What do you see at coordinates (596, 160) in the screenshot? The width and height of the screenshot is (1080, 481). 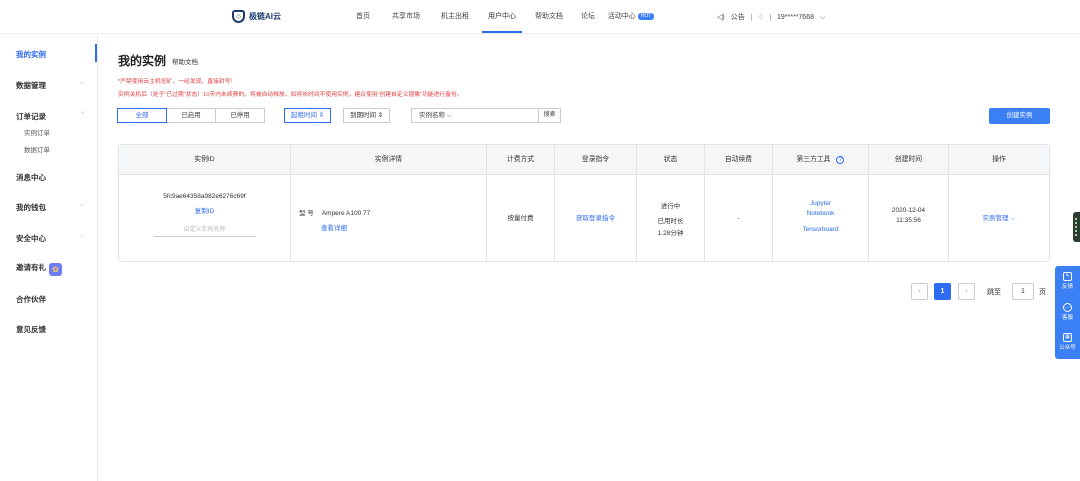 I see `col-login: 登录指令` at bounding box center [596, 160].